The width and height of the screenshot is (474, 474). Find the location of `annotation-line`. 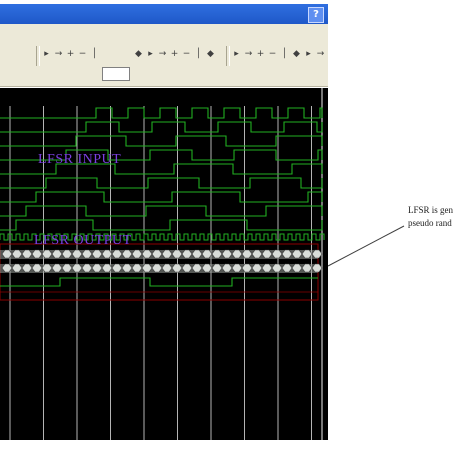

annotation-line is located at coordinates (366, 246).